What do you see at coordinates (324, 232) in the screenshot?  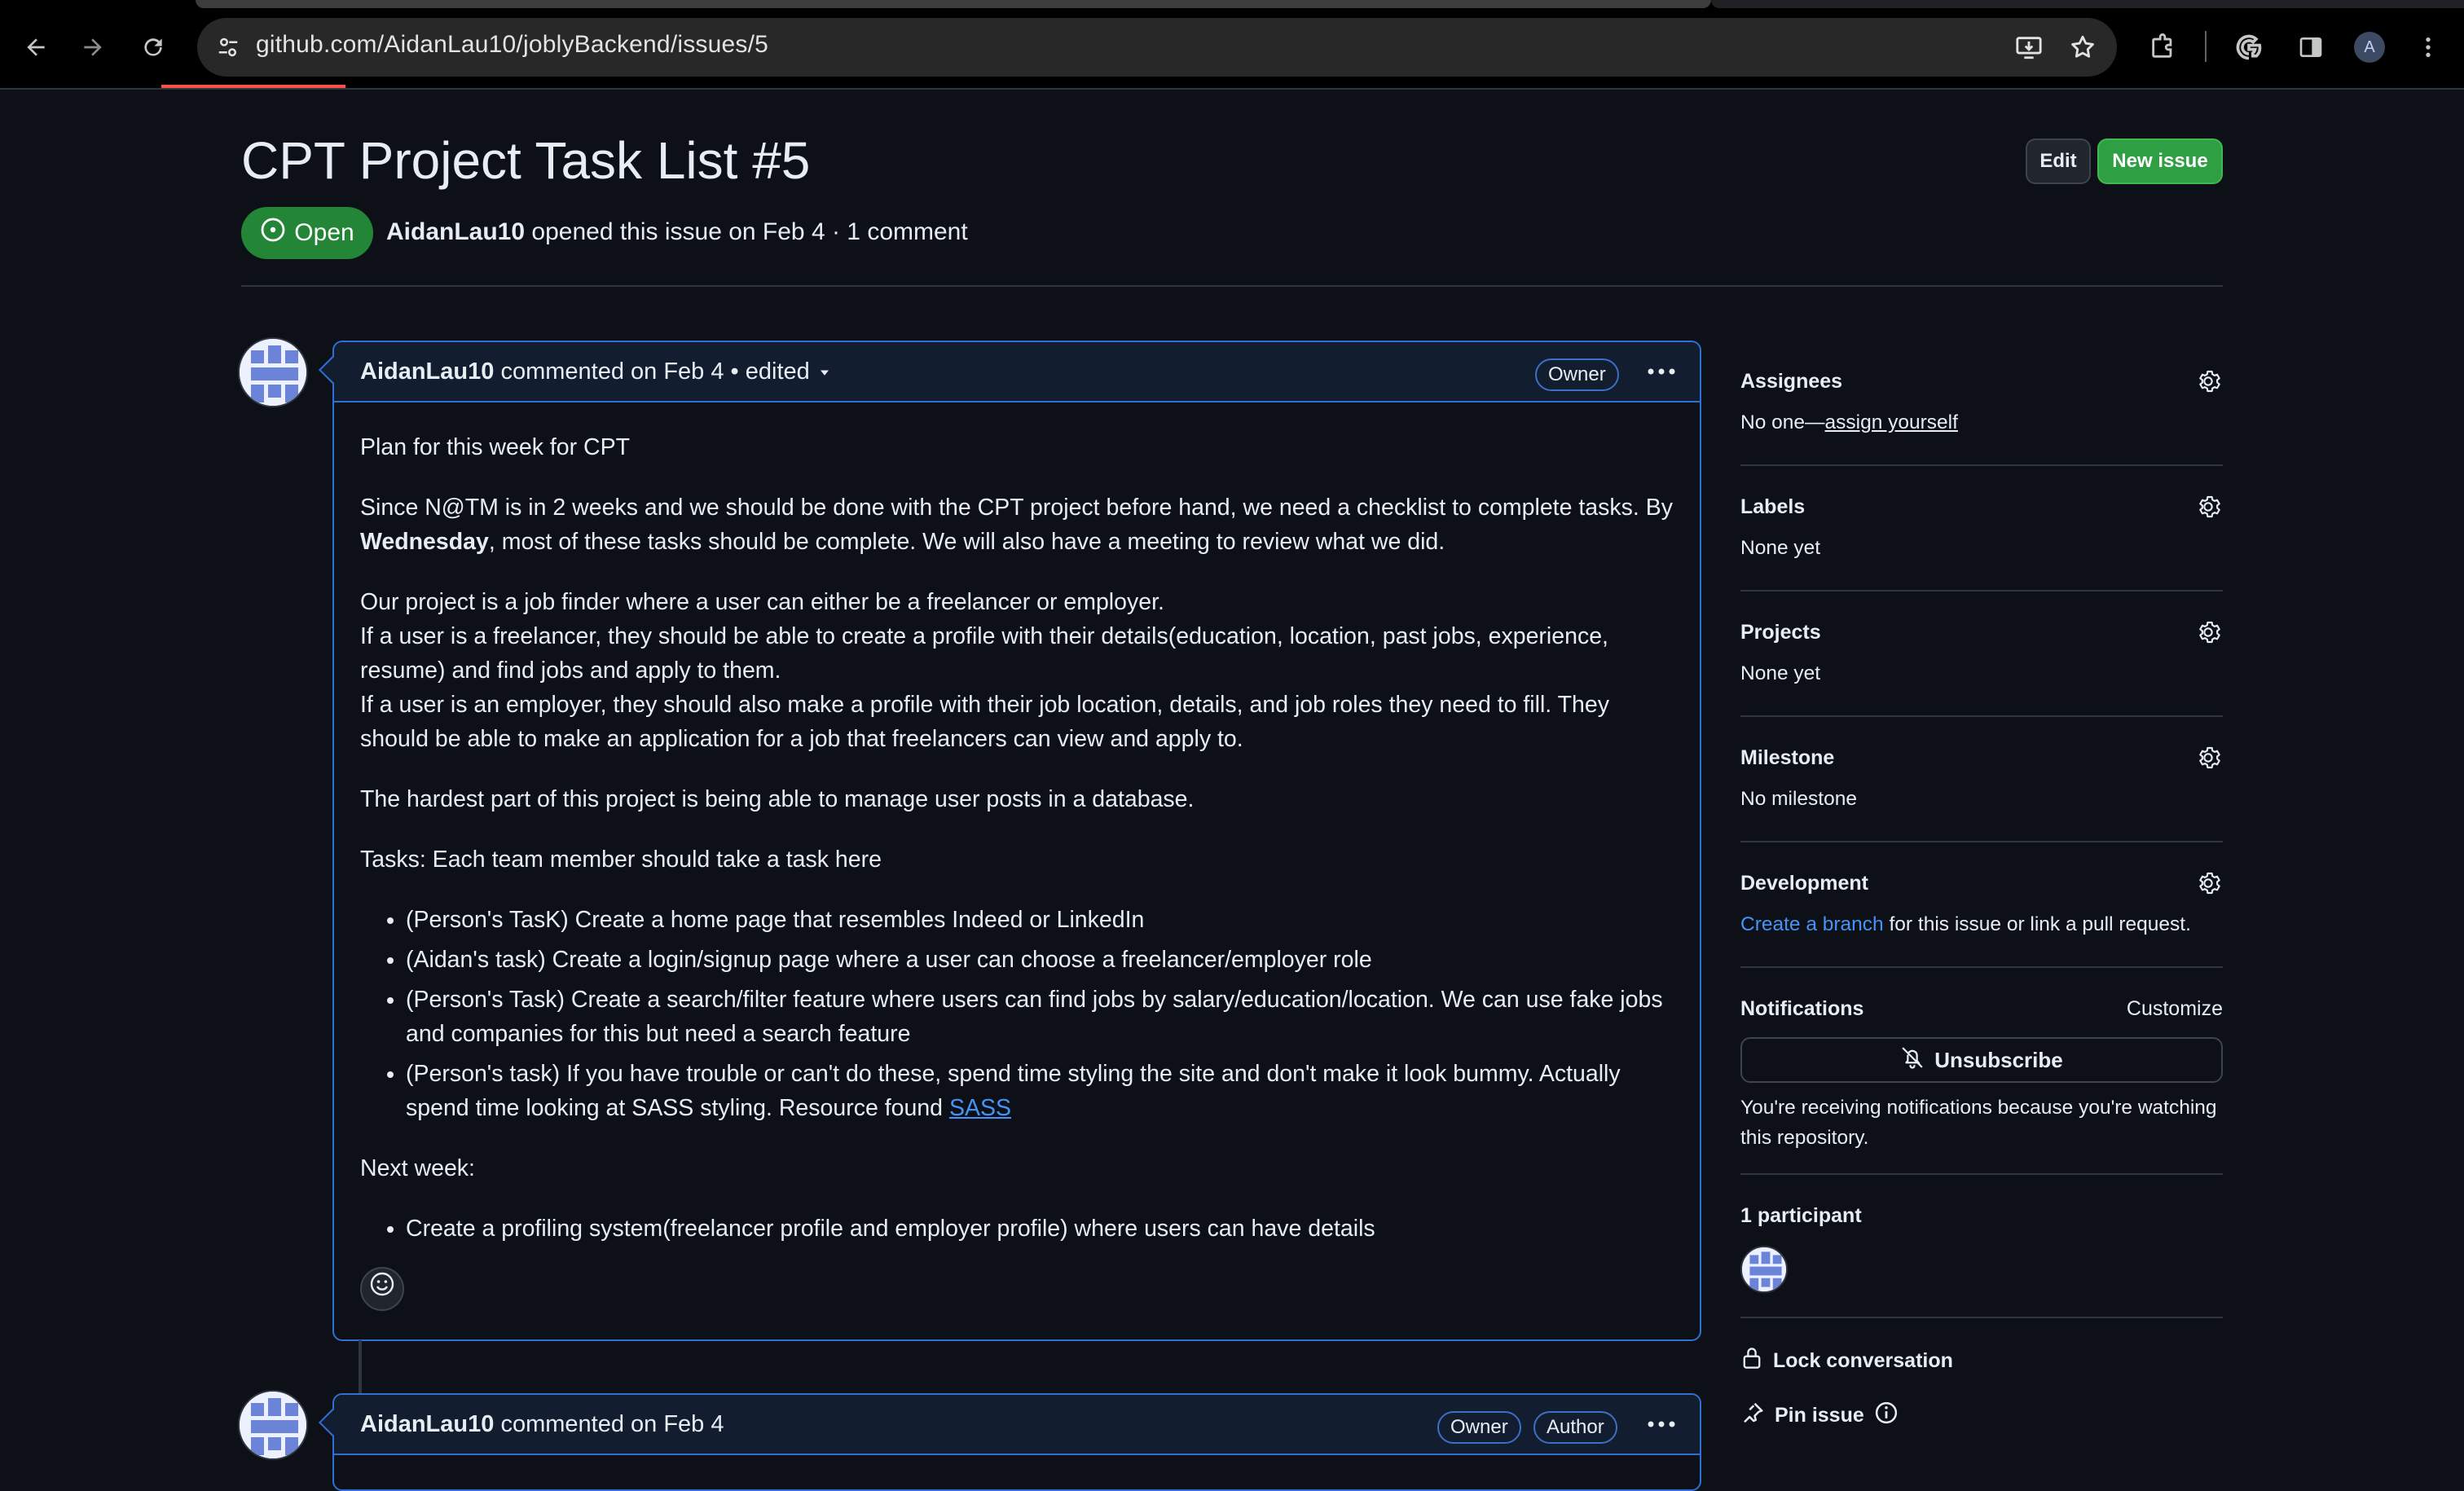 I see `issue-state-label: Open` at bounding box center [324, 232].